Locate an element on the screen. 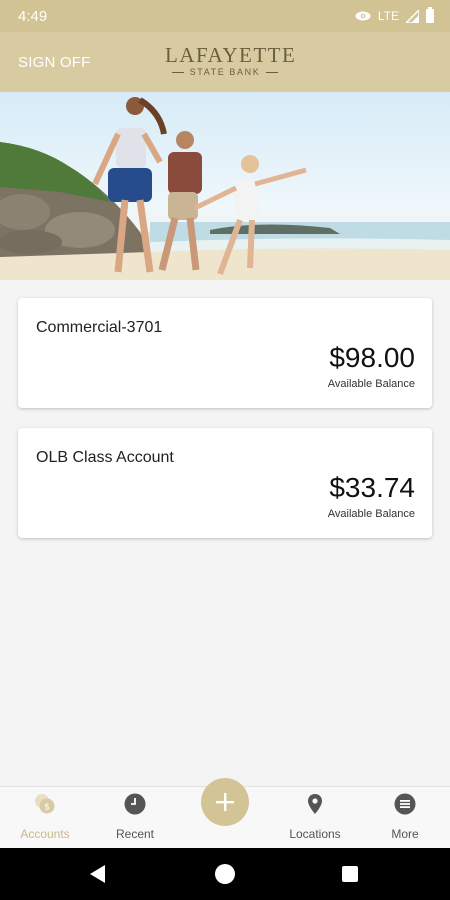 The image size is (450, 900). signal-icon is located at coordinates (412, 16).